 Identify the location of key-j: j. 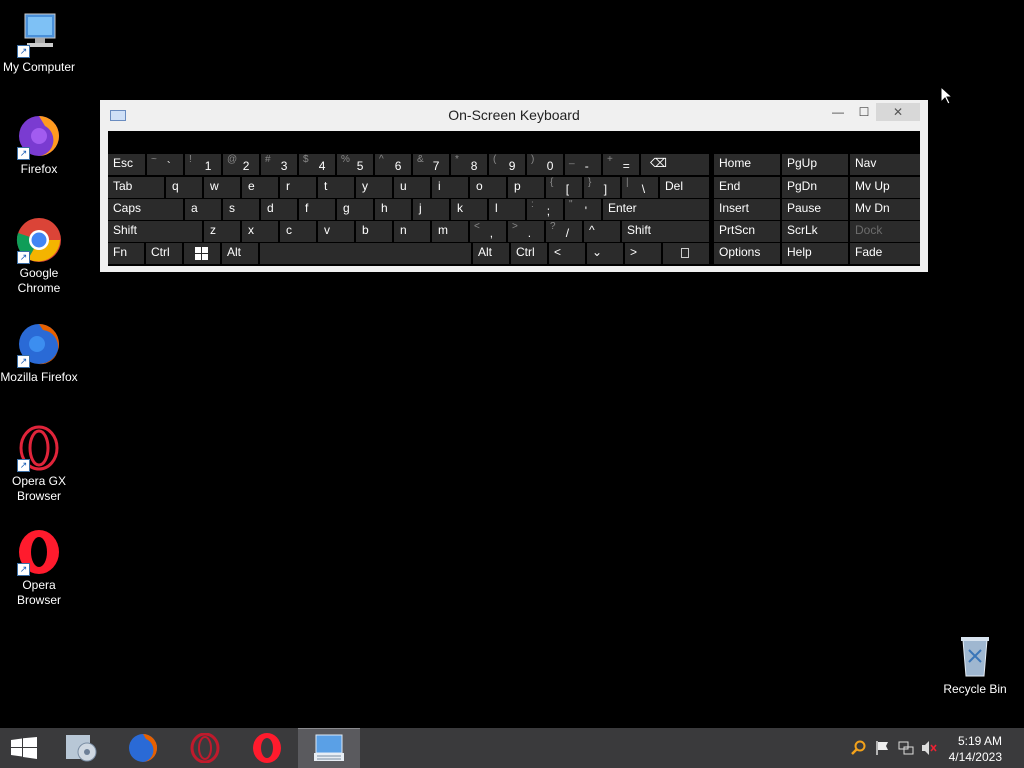
(431, 209).